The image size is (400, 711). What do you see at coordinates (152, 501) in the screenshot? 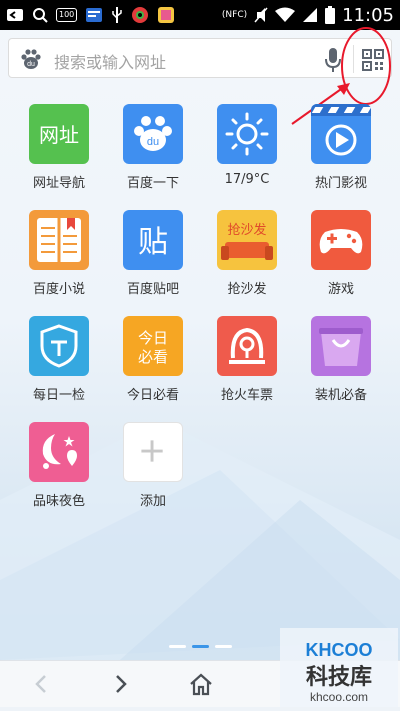
I see `tile-label: 添加` at bounding box center [152, 501].